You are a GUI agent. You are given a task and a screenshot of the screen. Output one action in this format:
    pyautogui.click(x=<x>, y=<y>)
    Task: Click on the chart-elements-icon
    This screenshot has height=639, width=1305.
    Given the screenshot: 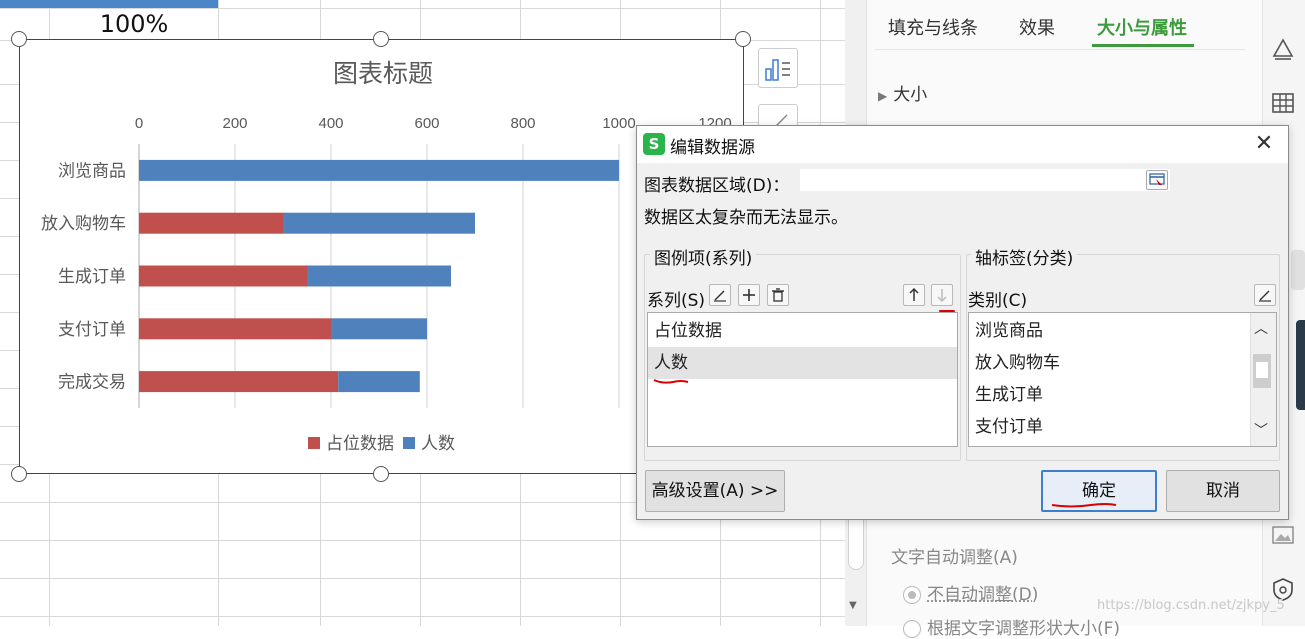 What is the action you would take?
    pyautogui.click(x=779, y=69)
    